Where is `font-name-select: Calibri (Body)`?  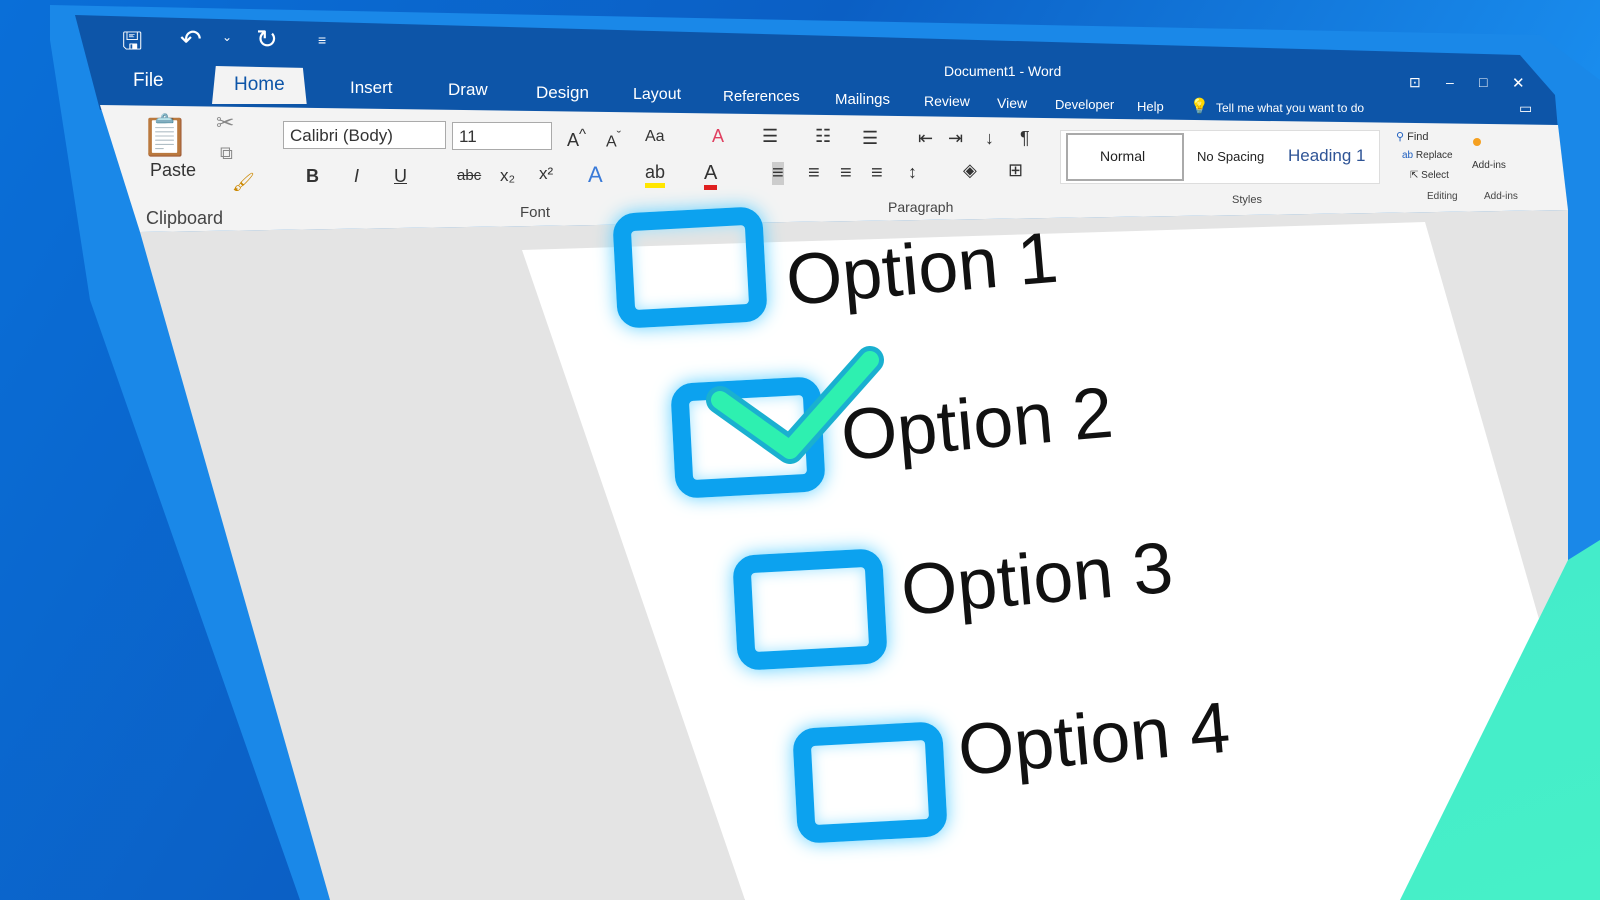
font-name-select: Calibri (Body) is located at coordinates (364, 135).